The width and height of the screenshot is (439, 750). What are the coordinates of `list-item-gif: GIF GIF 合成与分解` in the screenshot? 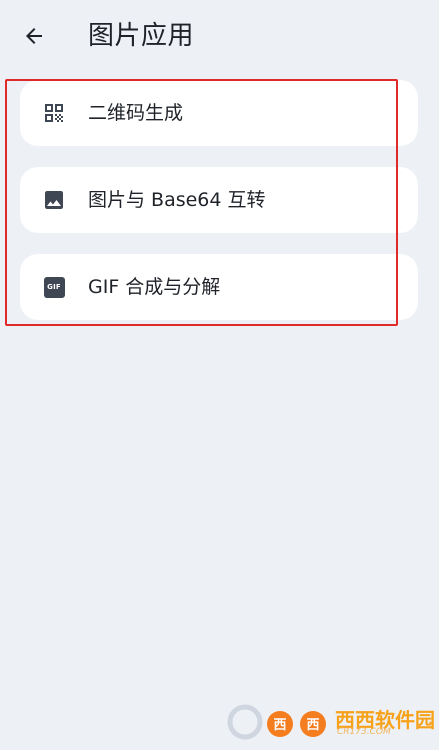 It's located at (219, 287).